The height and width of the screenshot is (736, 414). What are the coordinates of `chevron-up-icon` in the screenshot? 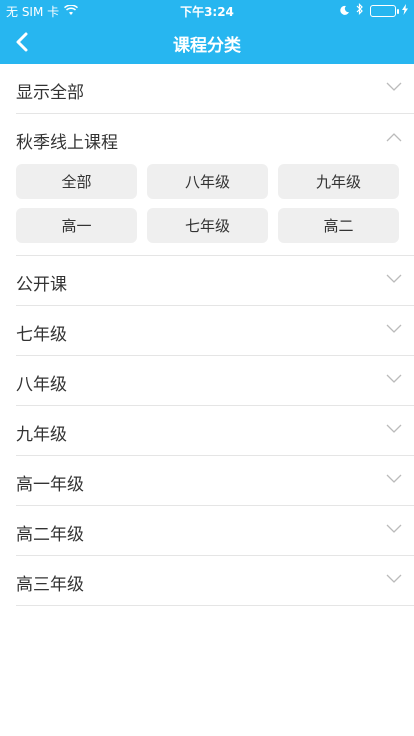 It's located at (394, 137).